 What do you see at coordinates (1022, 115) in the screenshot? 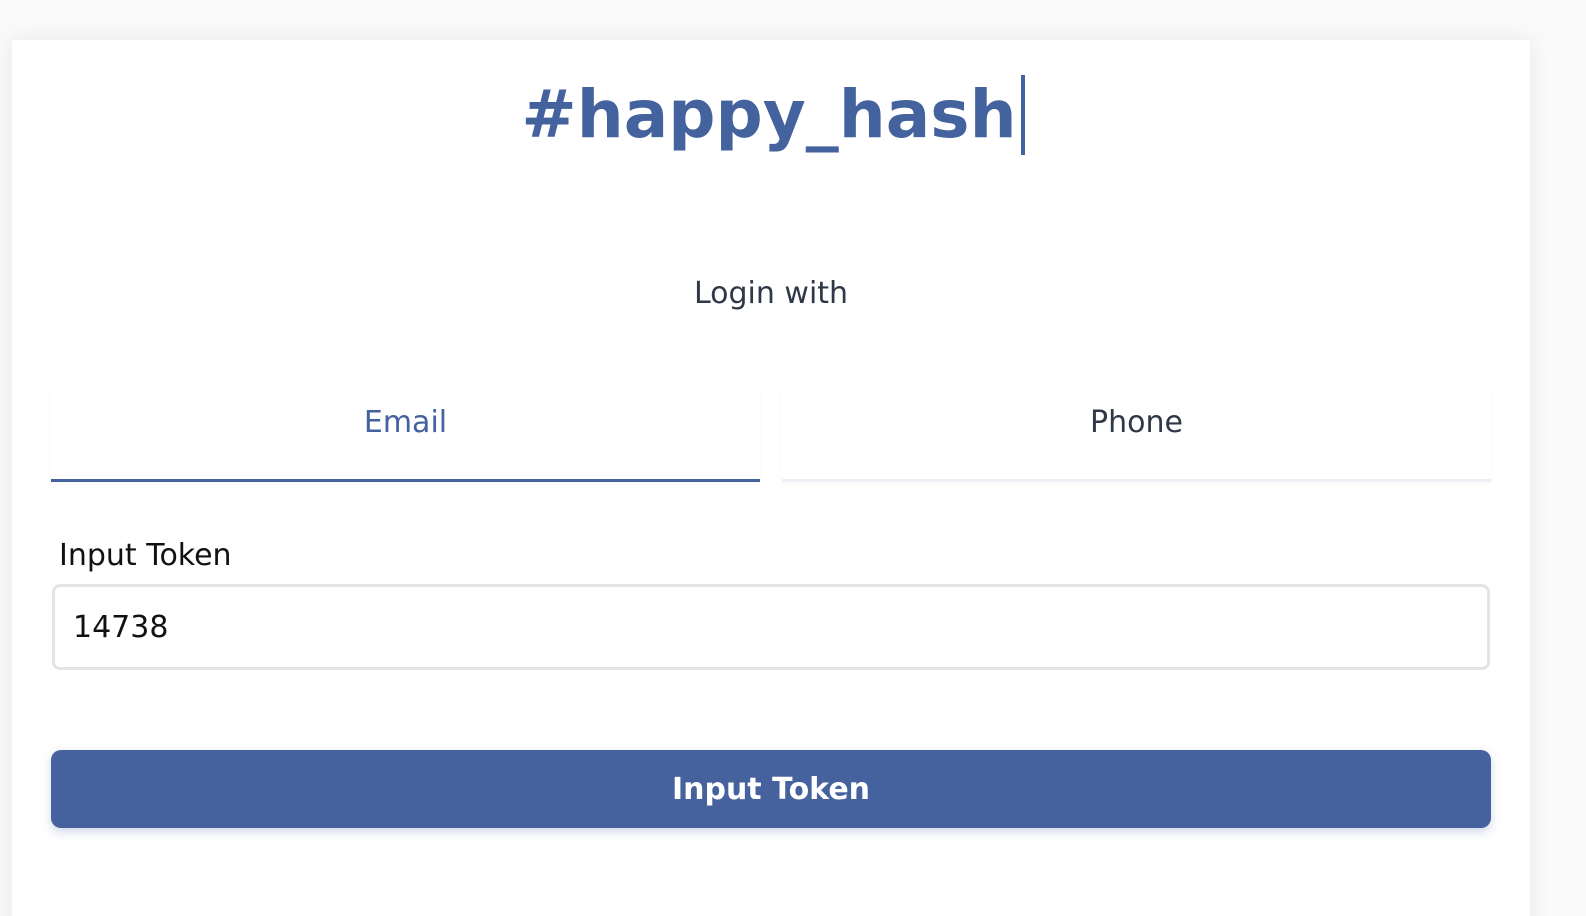
I see `text-caret` at bounding box center [1022, 115].